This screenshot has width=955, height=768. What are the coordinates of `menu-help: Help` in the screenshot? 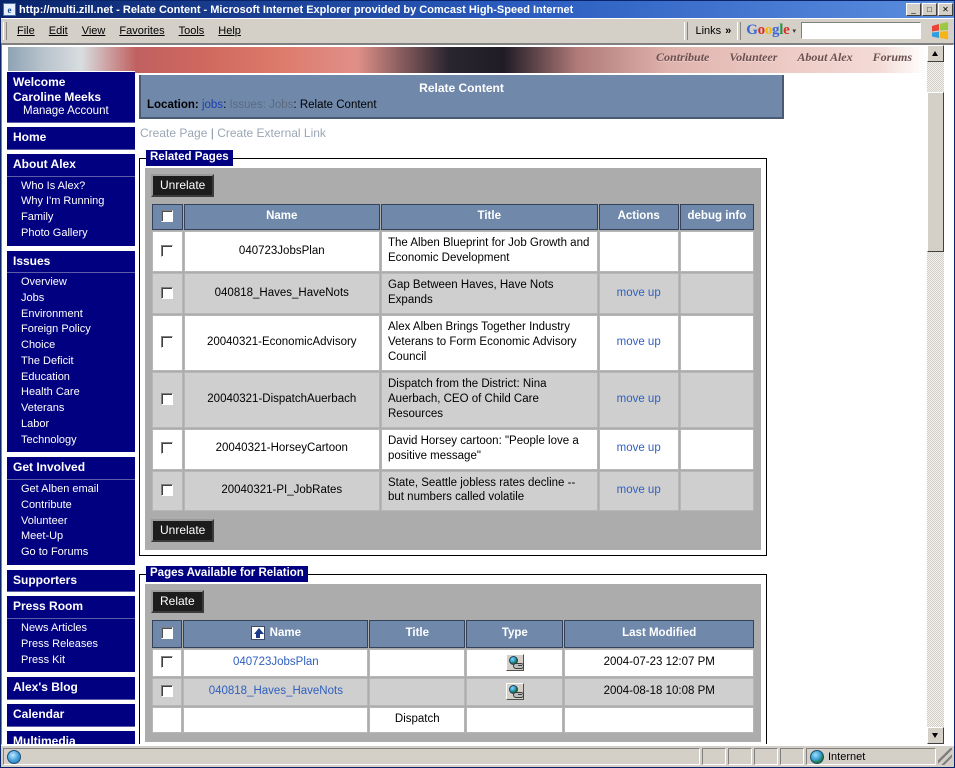 It's located at (229, 31).